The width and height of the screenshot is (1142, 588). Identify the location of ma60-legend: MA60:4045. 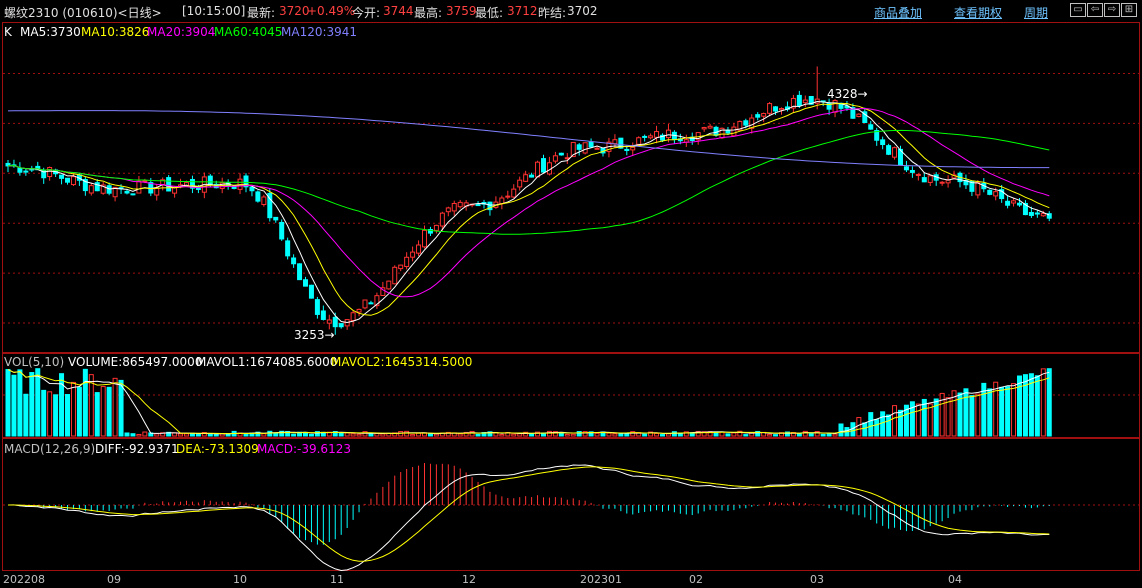
(248, 32).